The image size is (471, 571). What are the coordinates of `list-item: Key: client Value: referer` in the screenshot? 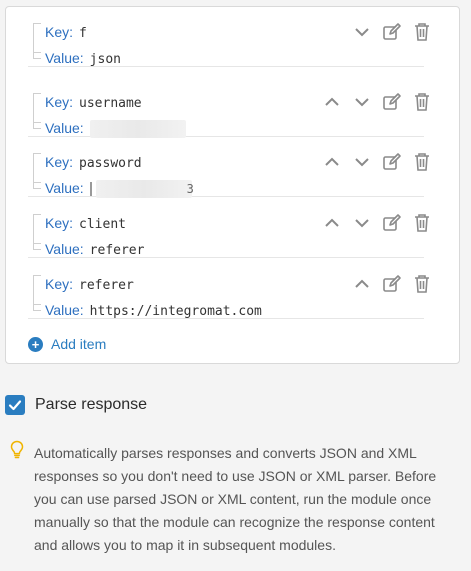 It's located at (228, 228).